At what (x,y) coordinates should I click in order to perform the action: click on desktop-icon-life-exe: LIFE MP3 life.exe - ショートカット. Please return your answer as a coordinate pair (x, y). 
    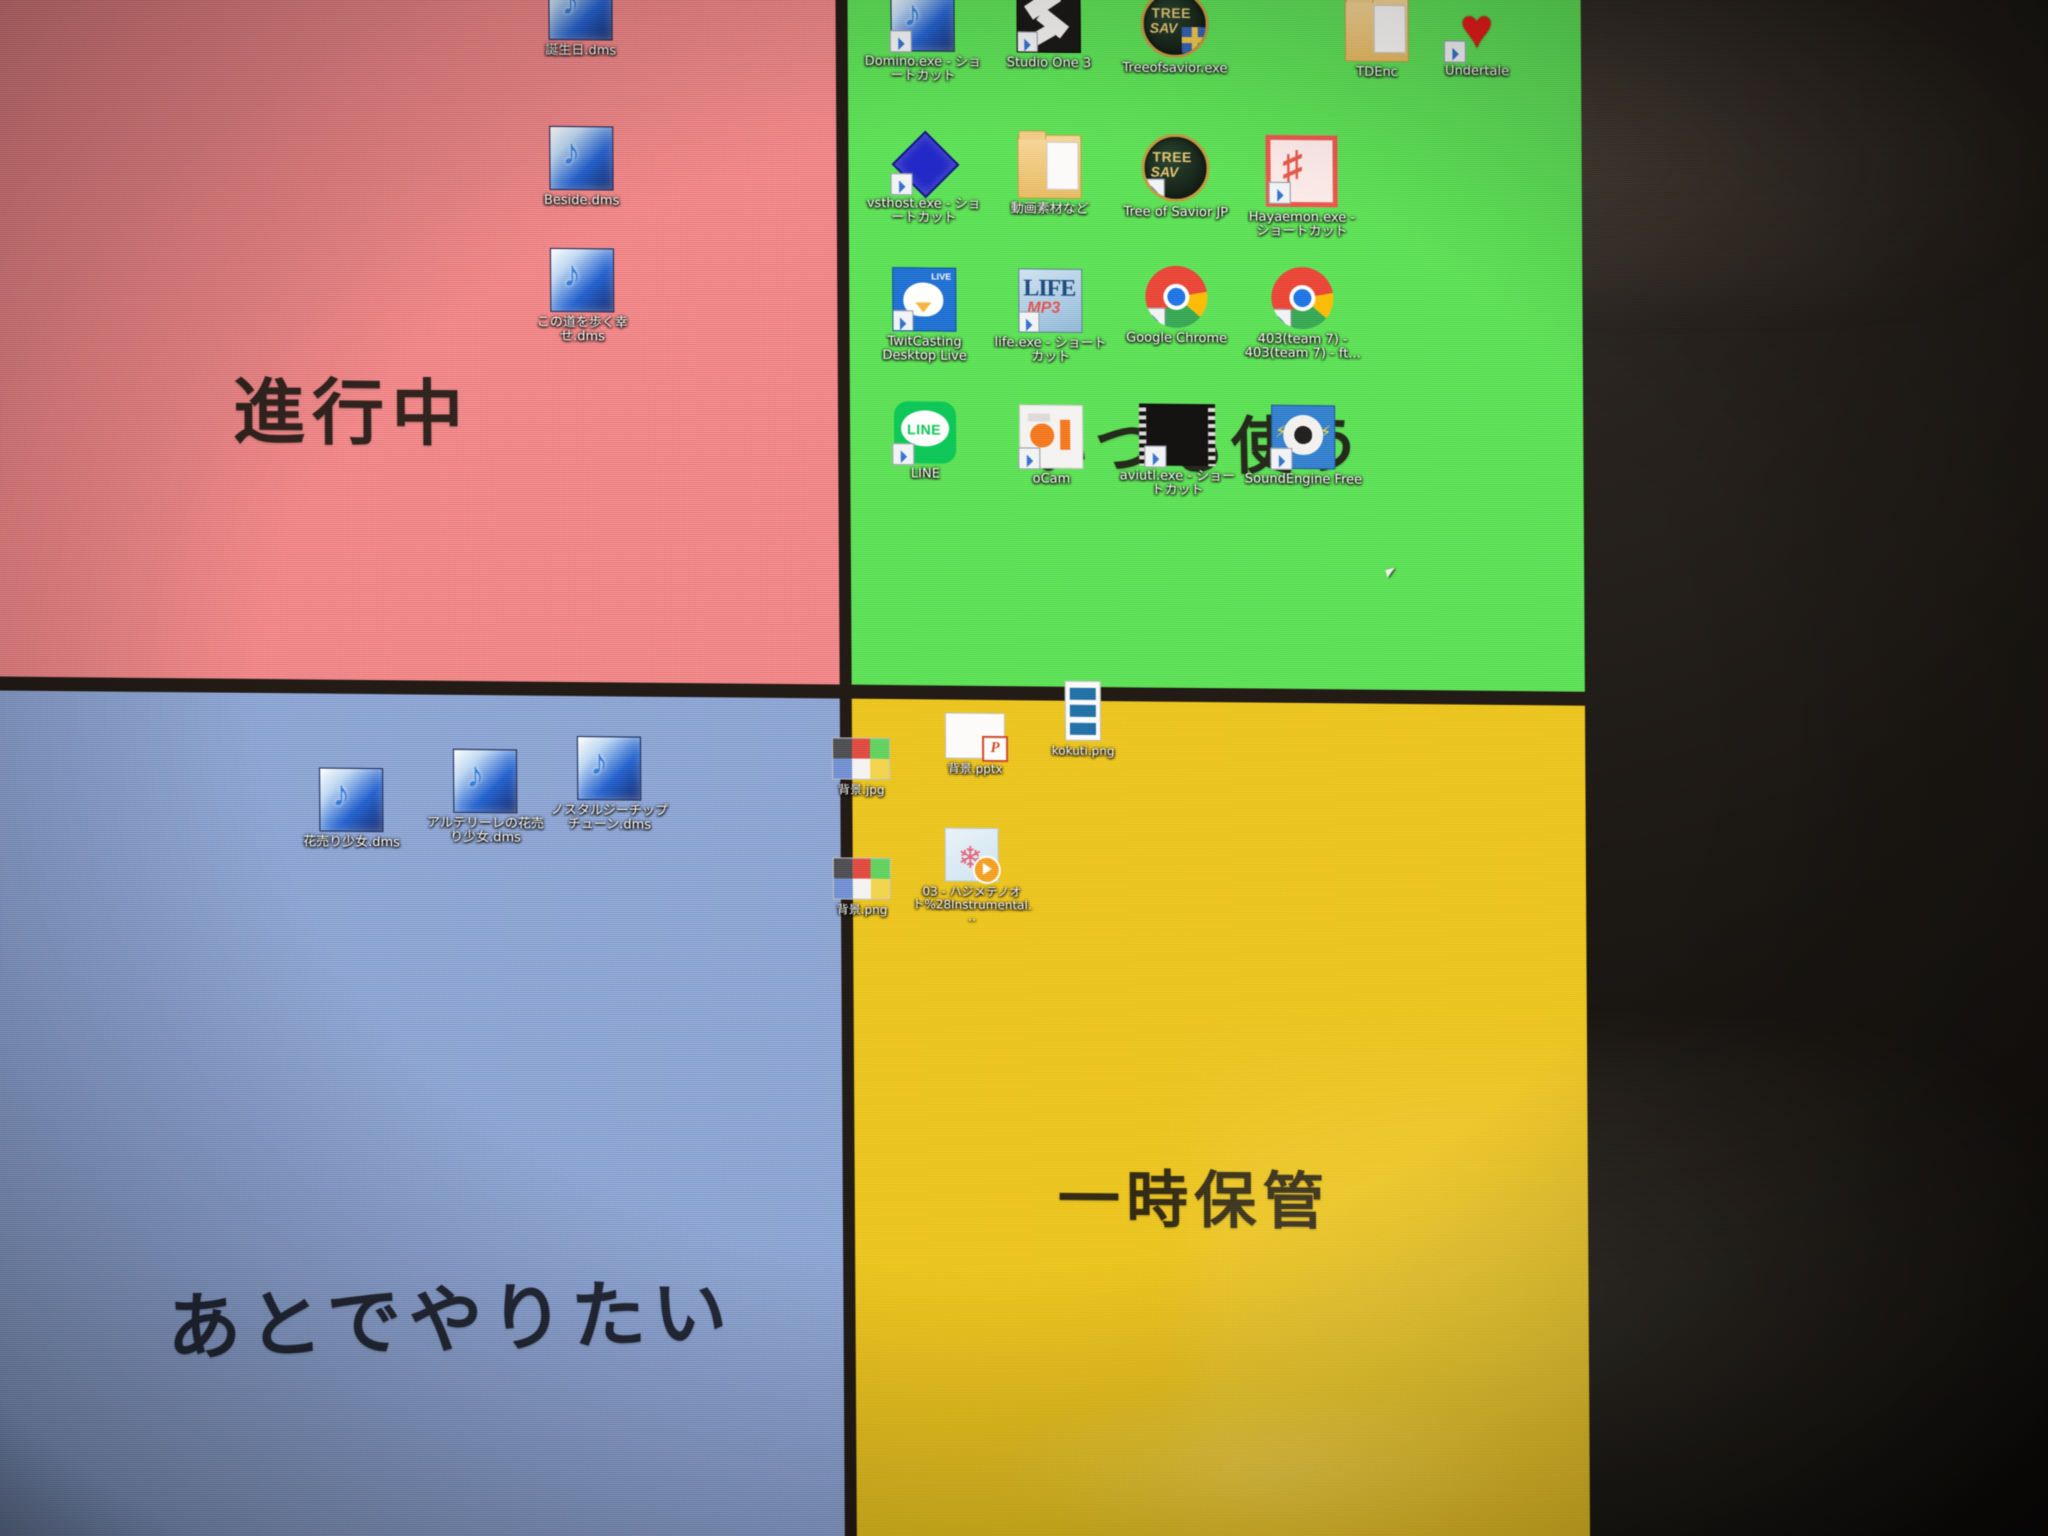
    Looking at the image, I should click on (1050, 316).